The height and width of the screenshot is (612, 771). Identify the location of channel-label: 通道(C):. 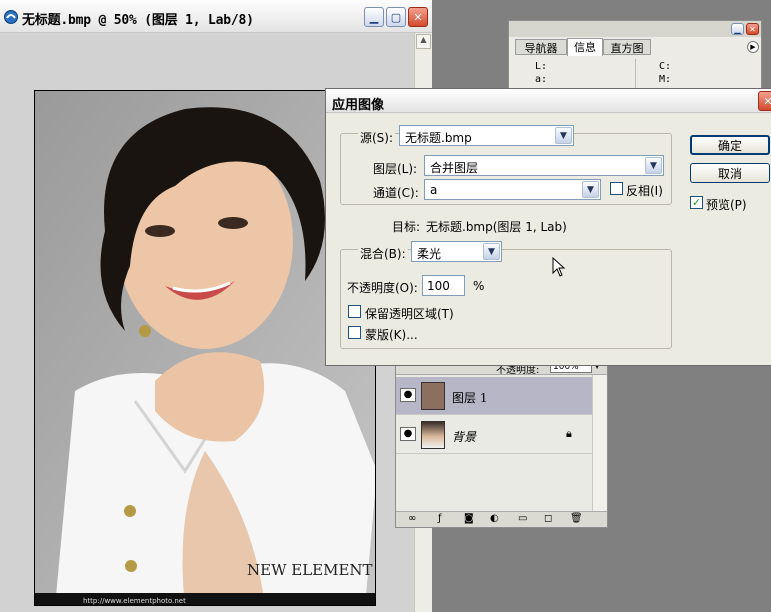
(396, 193).